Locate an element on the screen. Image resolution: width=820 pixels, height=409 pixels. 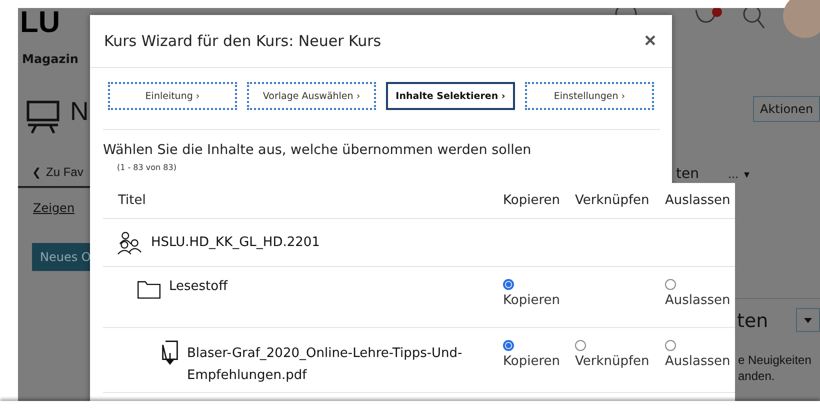
column-header: Verknüpfen is located at coordinates (612, 200).